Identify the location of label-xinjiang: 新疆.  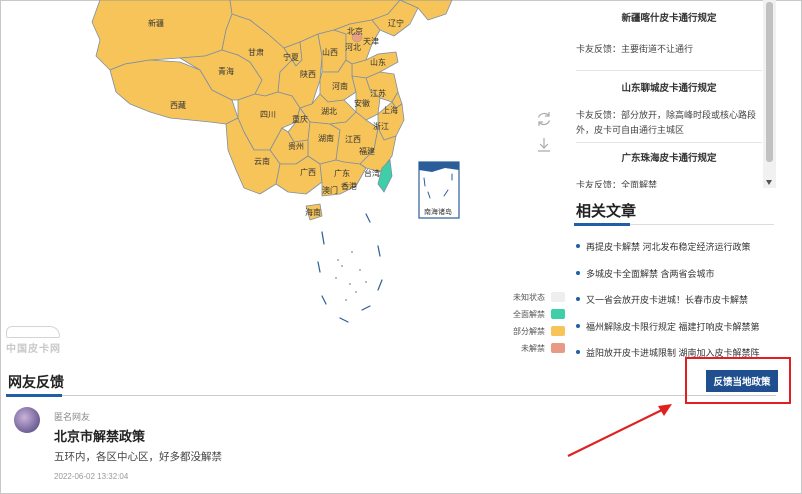
(156, 23).